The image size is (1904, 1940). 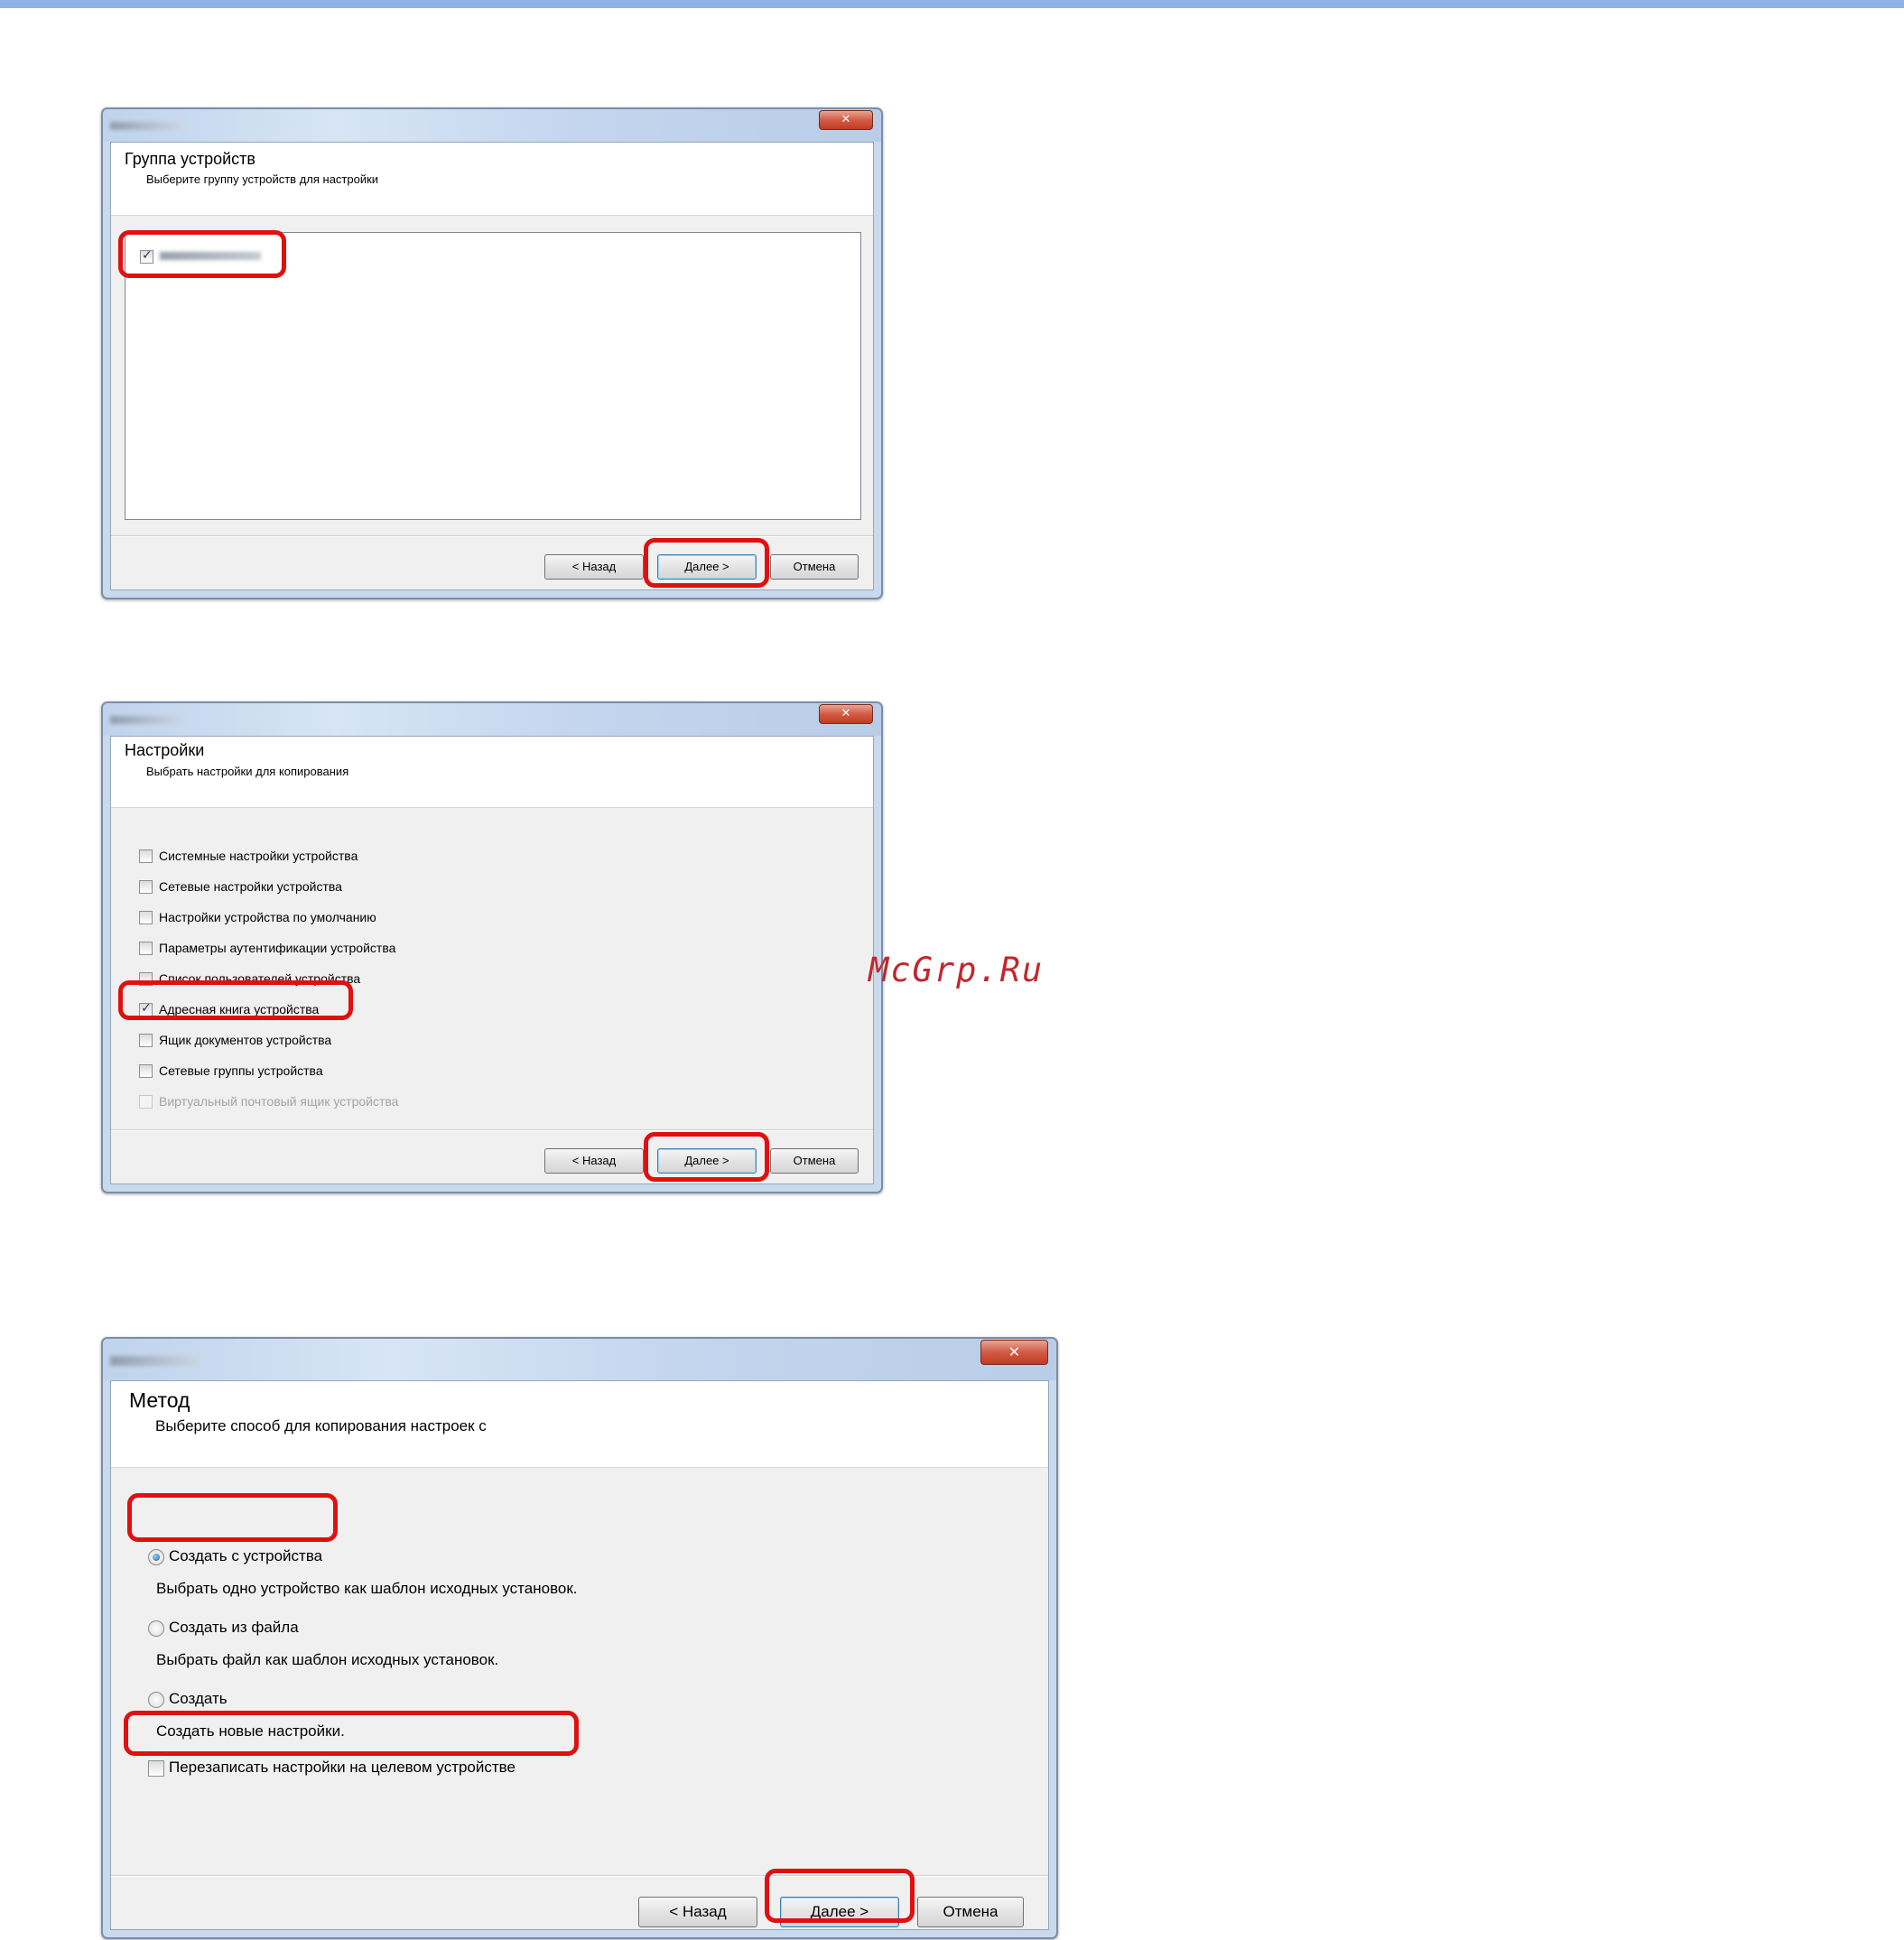 What do you see at coordinates (250, 886) in the screenshot?
I see `option-label-network: Сетевые настройки устройства` at bounding box center [250, 886].